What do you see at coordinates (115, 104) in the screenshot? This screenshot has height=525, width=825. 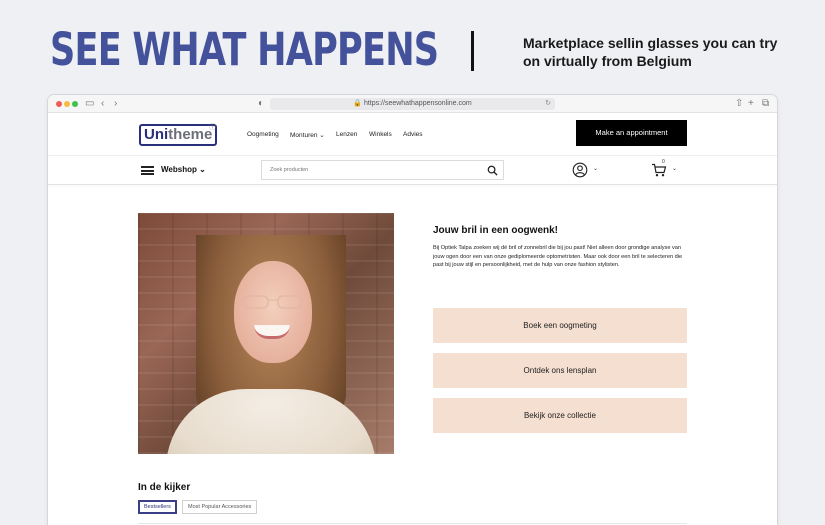 I see `forward-arrow-icon: ›` at bounding box center [115, 104].